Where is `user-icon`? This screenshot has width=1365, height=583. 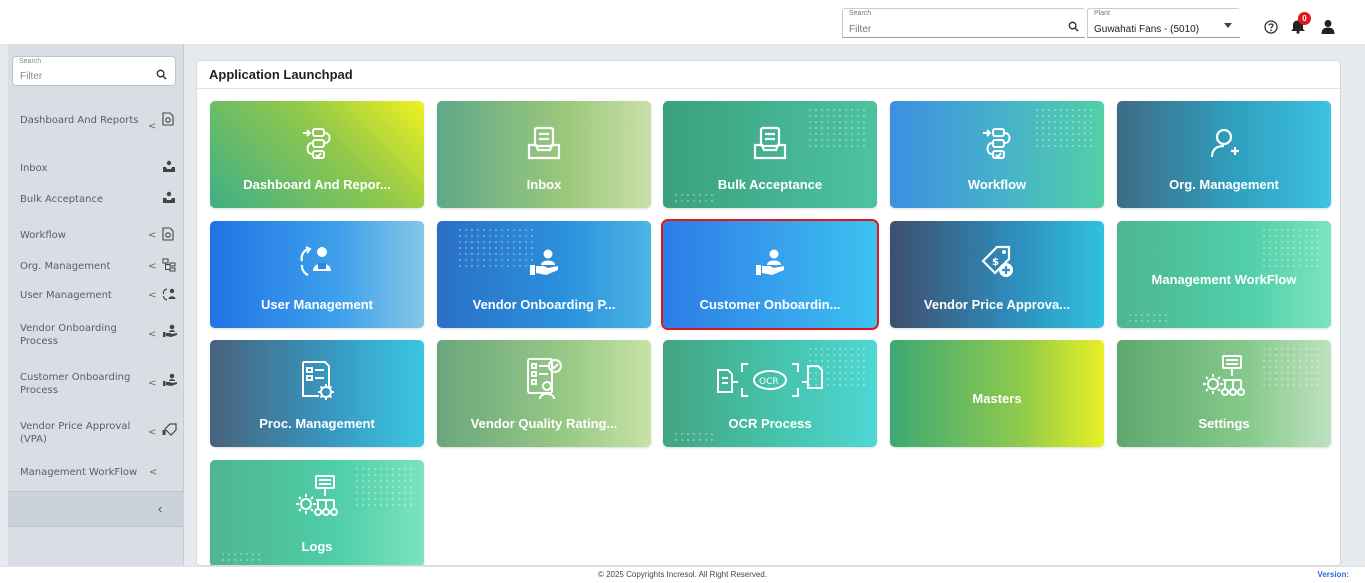 user-icon is located at coordinates (1328, 29).